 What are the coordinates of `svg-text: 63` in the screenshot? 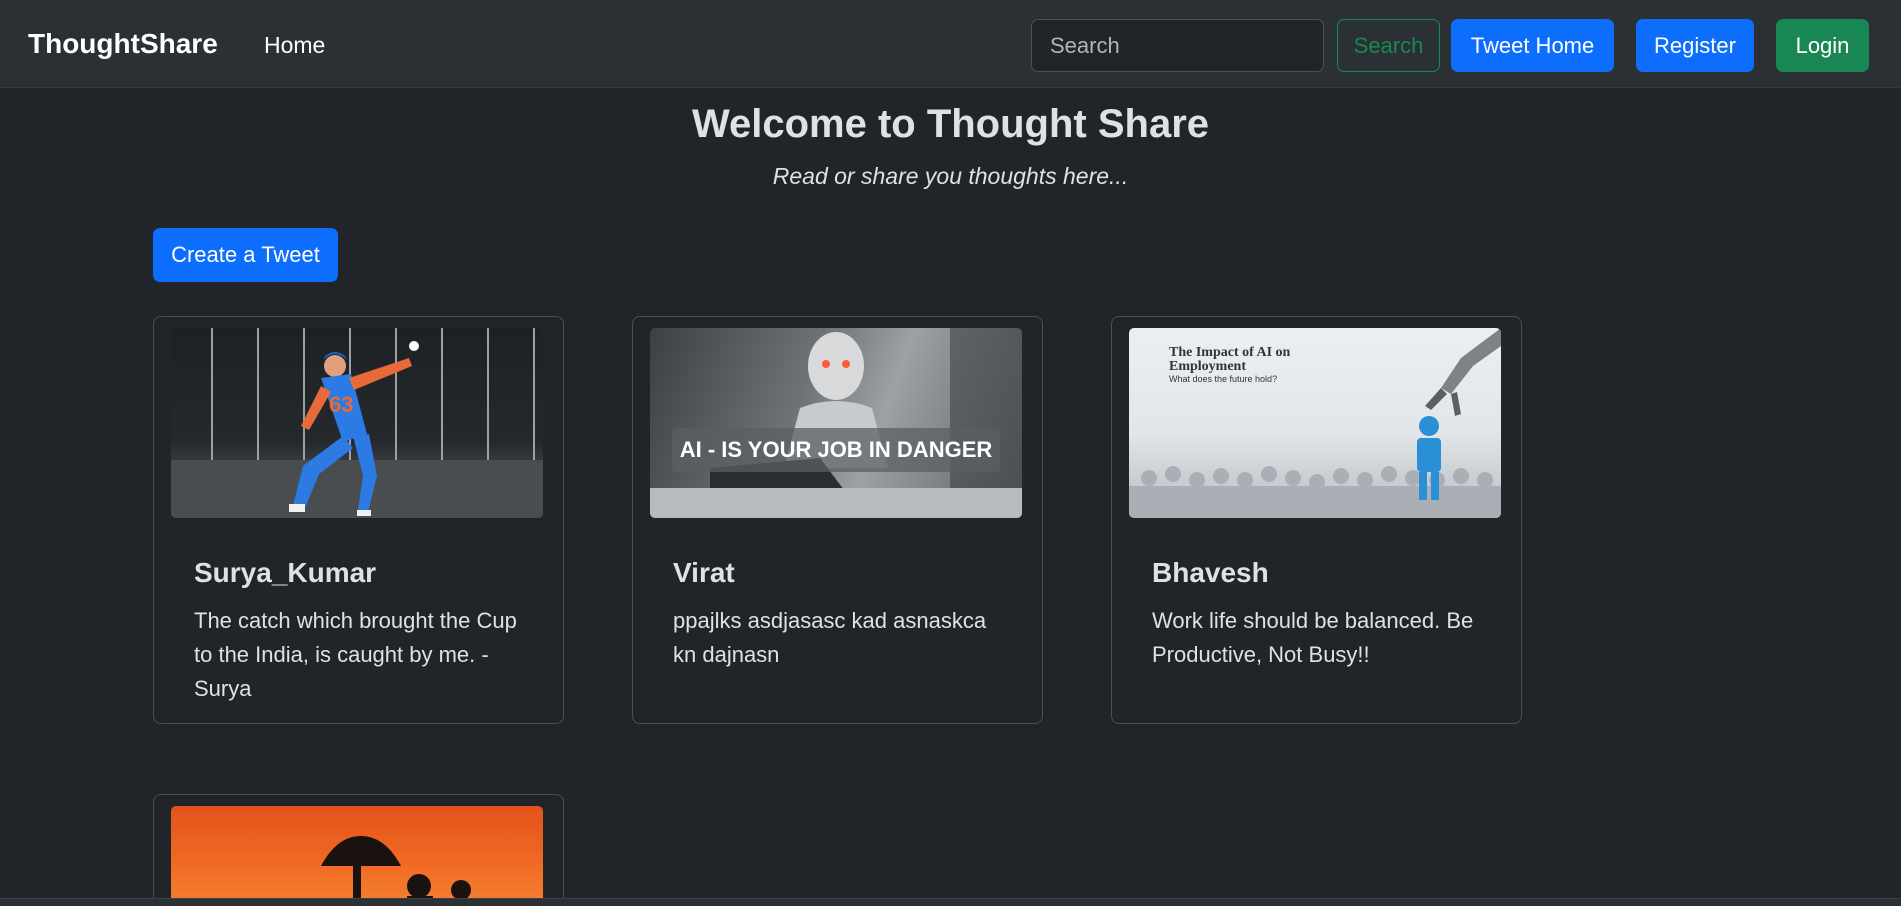 It's located at (341, 404).